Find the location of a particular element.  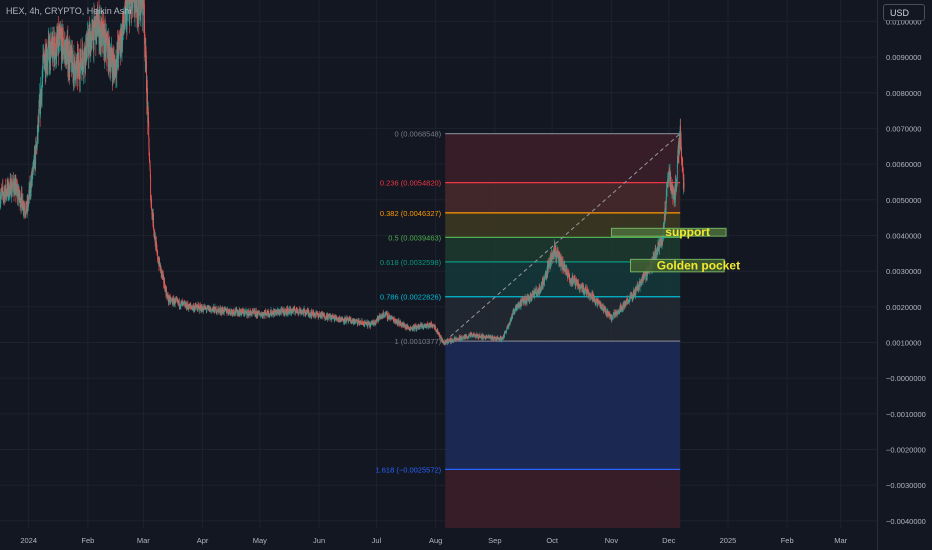

x-tick-label: Nov is located at coordinates (612, 540).